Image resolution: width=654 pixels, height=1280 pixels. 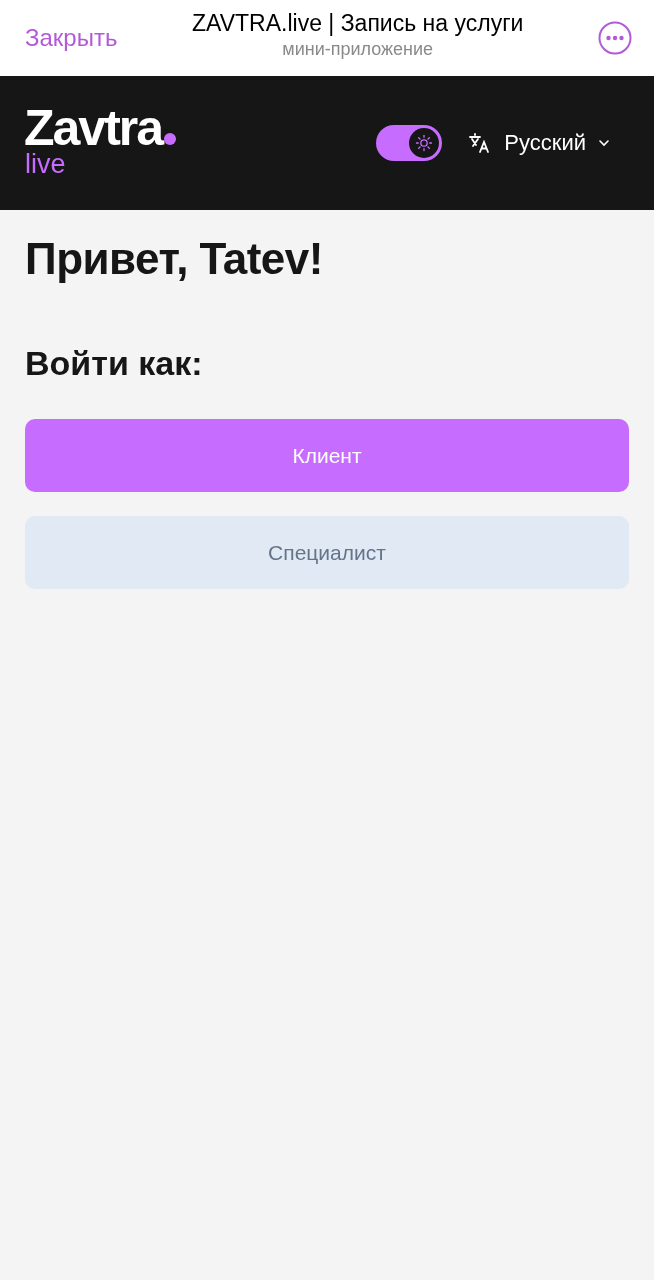 What do you see at coordinates (327, 455) in the screenshot?
I see `role-button: Клиент` at bounding box center [327, 455].